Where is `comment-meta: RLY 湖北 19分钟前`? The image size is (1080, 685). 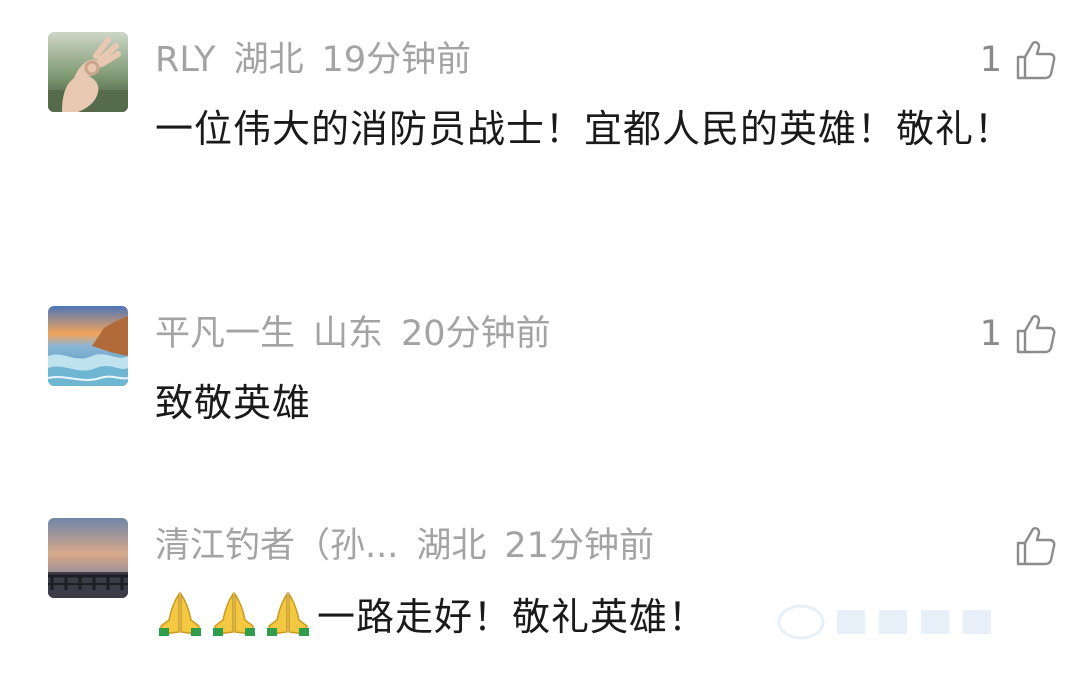
comment-meta: RLY 湖北 19分钟前 is located at coordinates (313, 60).